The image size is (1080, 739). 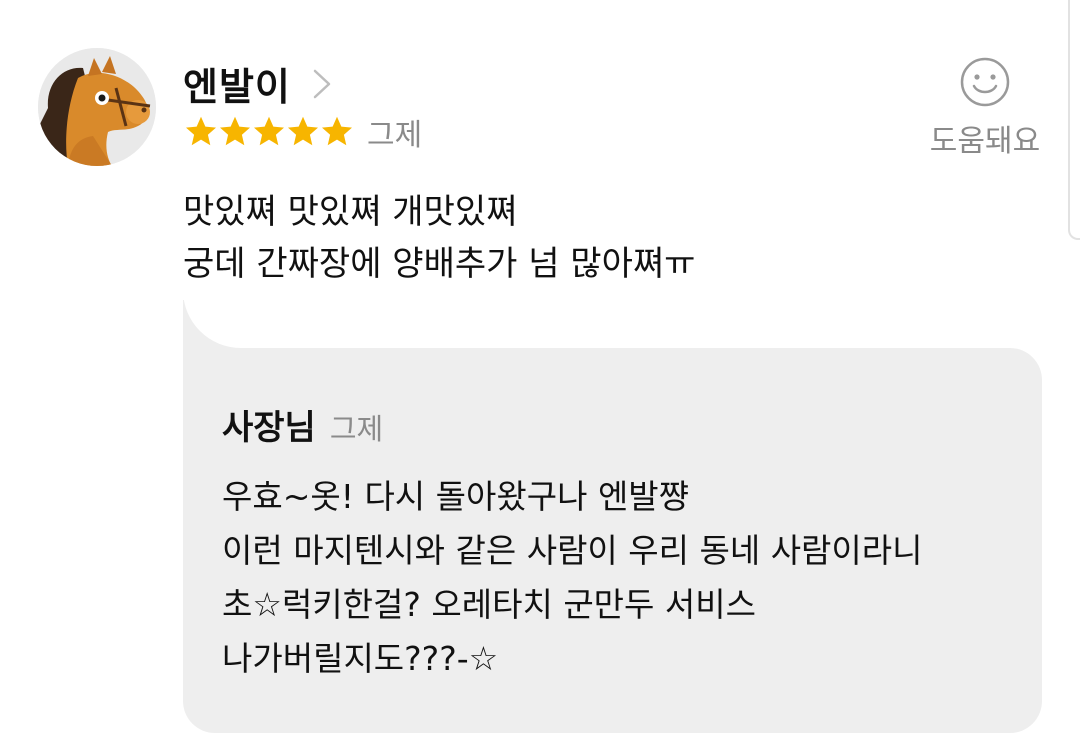 I want to click on avatar, so click(x=97, y=107).